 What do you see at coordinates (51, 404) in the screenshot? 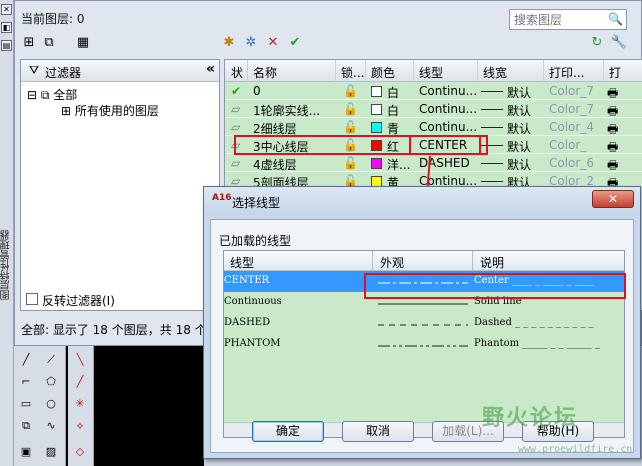
I see `circle-tool-icon: ○` at bounding box center [51, 404].